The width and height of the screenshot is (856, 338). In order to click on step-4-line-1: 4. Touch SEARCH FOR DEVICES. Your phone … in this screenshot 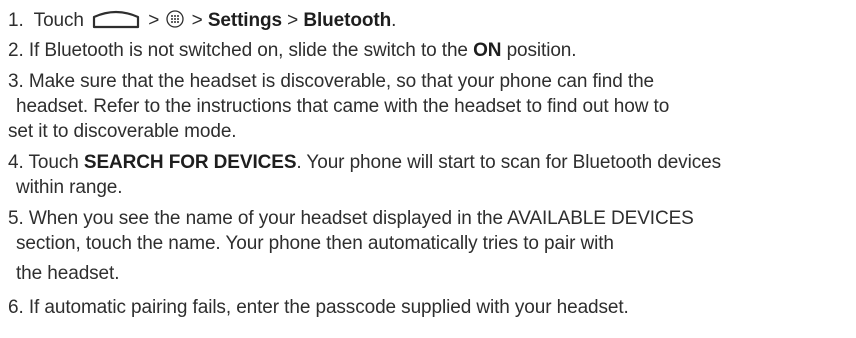, I will do `click(364, 163)`.